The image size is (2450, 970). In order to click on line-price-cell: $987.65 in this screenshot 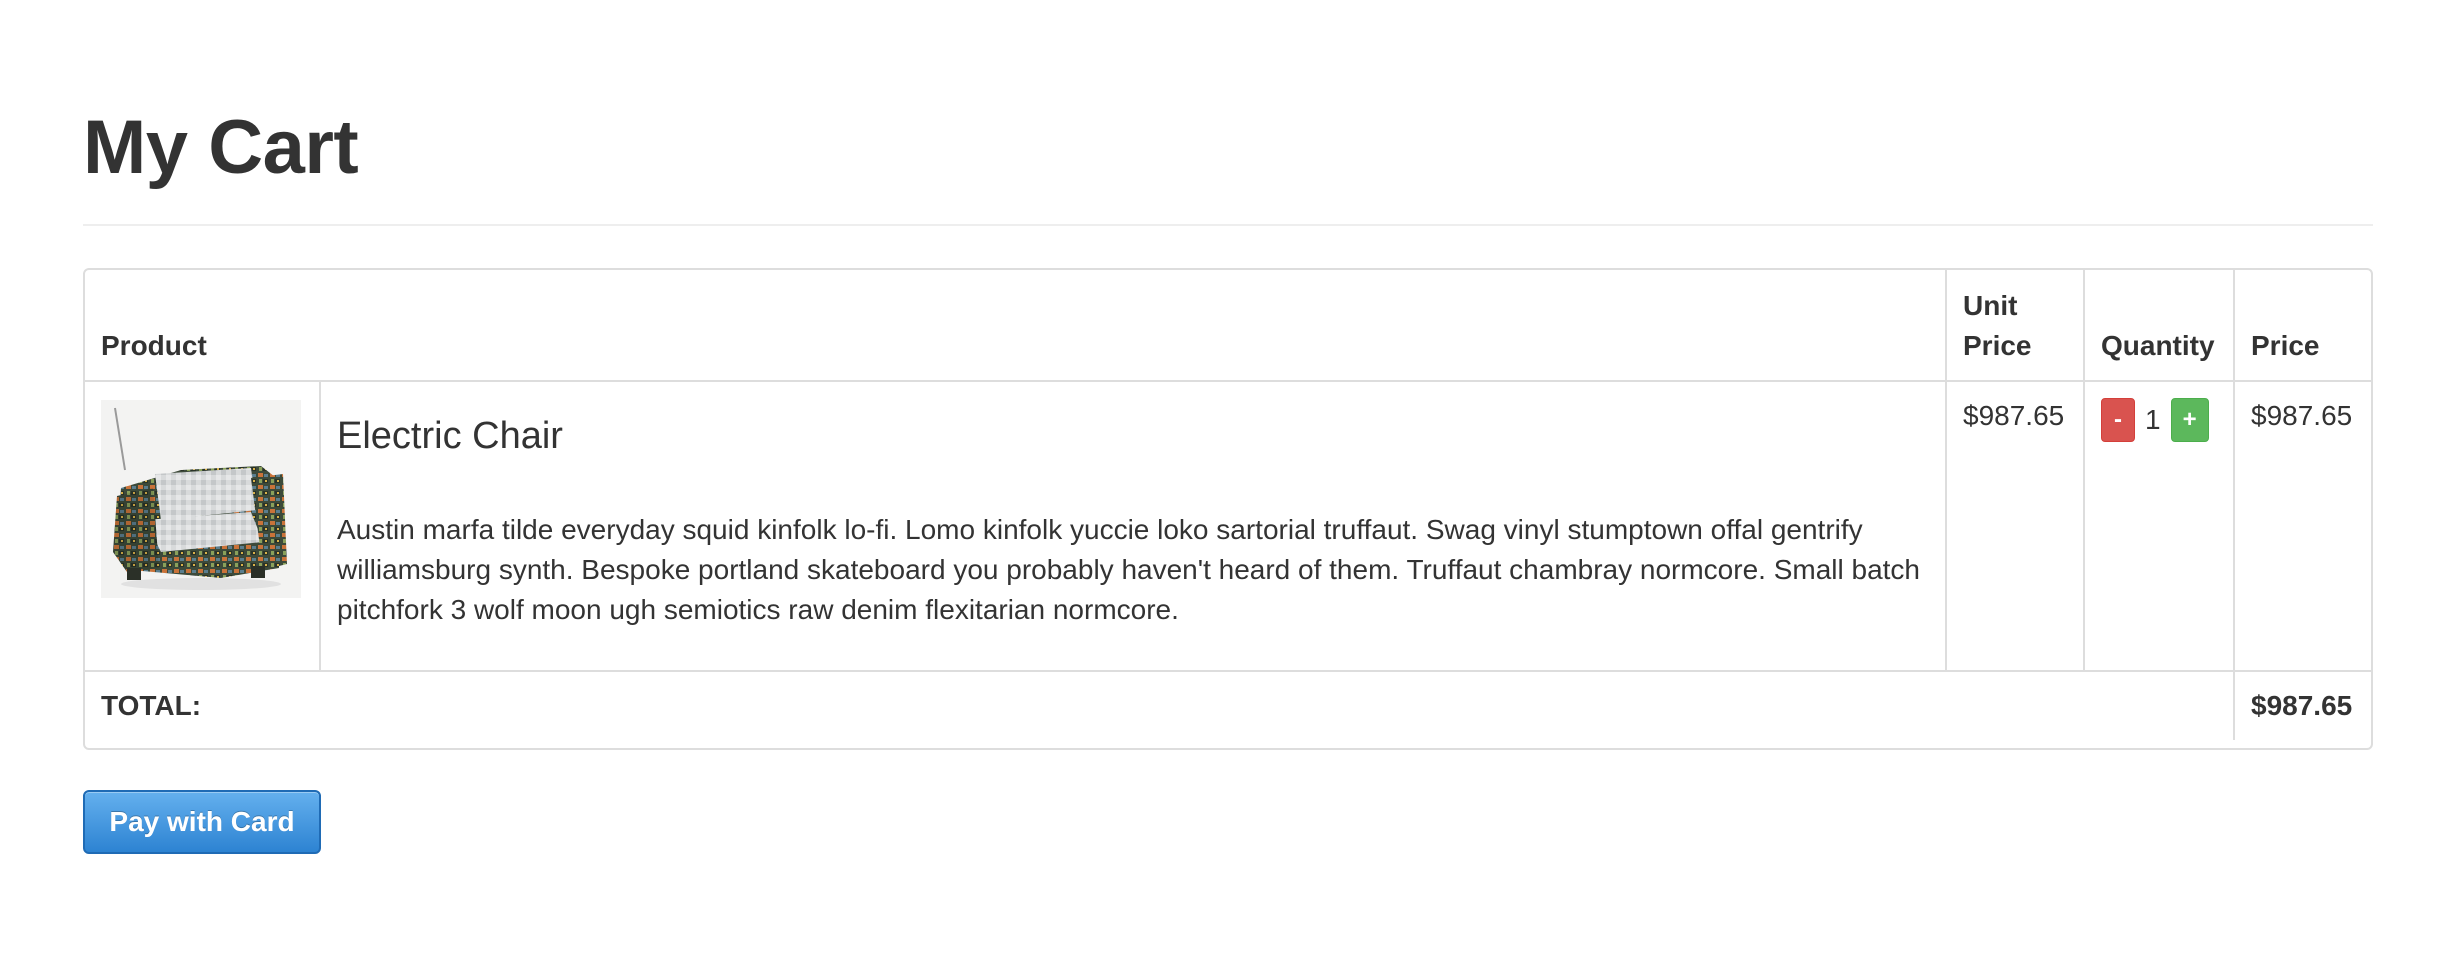, I will do `click(2302, 526)`.